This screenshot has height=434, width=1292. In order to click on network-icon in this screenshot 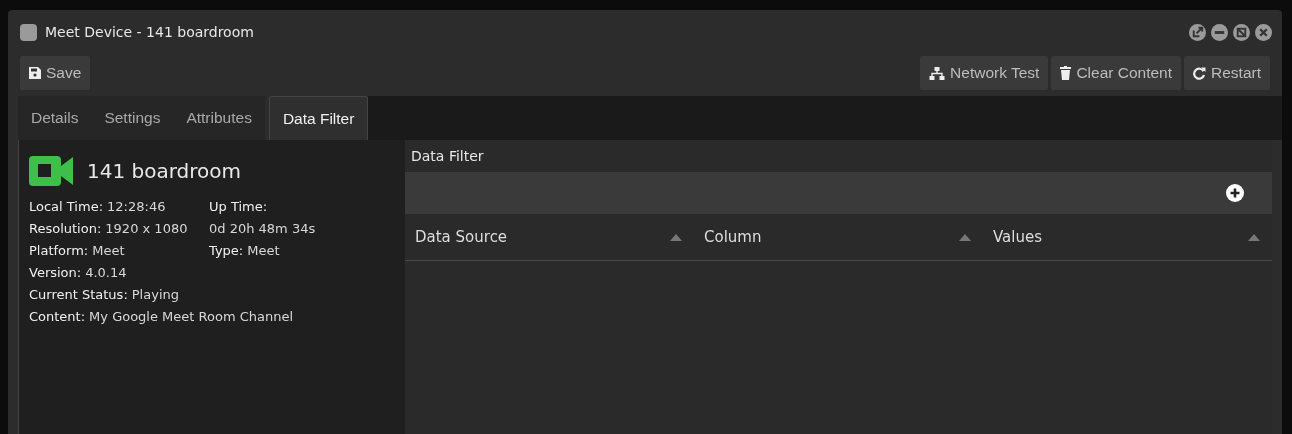, I will do `click(937, 73)`.